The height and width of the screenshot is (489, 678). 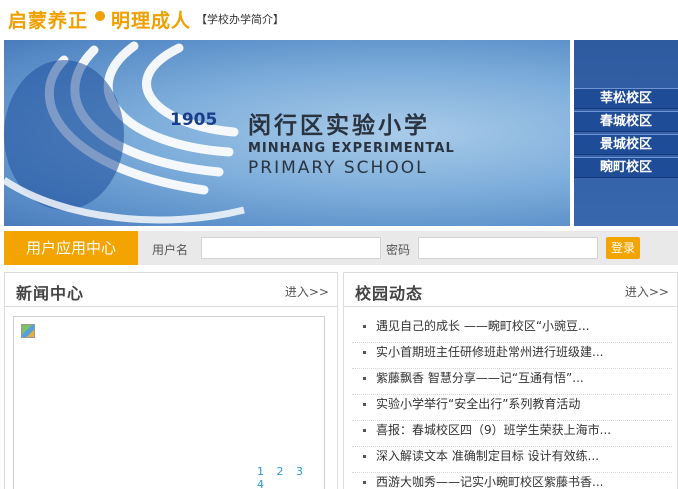 What do you see at coordinates (351, 148) in the screenshot?
I see `school-name-en-line1: MINHANG EXPERIMENTAL` at bounding box center [351, 148].